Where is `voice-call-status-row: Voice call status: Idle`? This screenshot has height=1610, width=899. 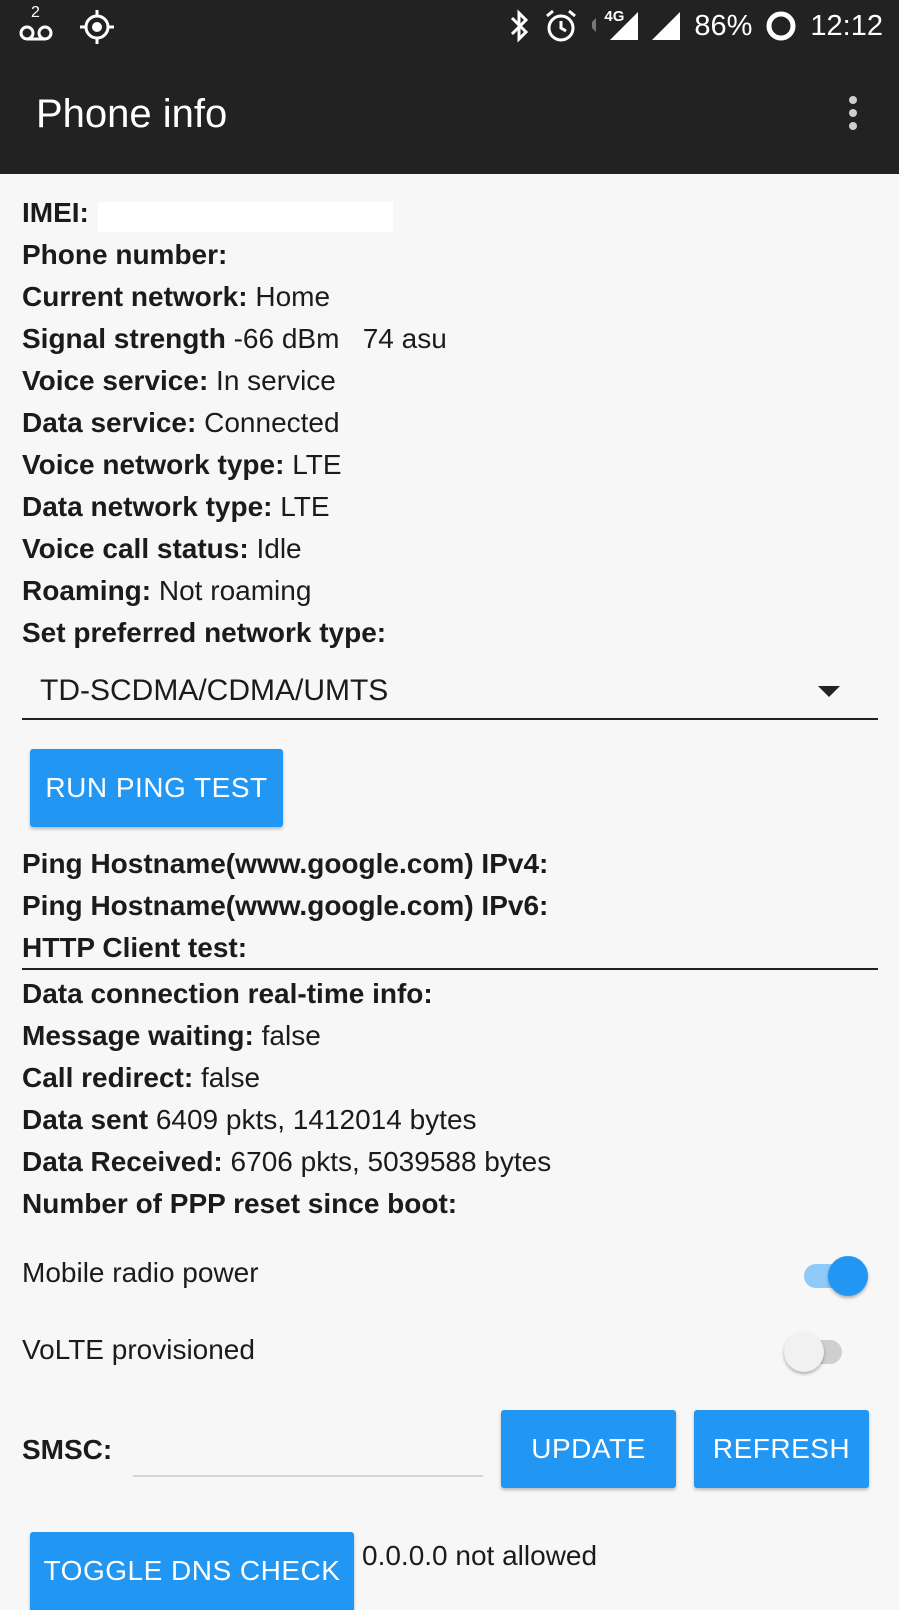 voice-call-status-row: Voice call status: Idle is located at coordinates (162, 549).